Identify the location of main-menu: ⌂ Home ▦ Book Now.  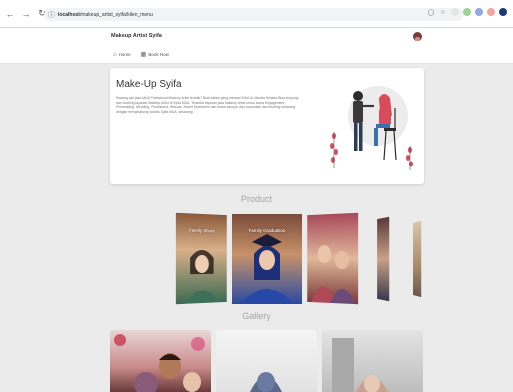
(141, 55).